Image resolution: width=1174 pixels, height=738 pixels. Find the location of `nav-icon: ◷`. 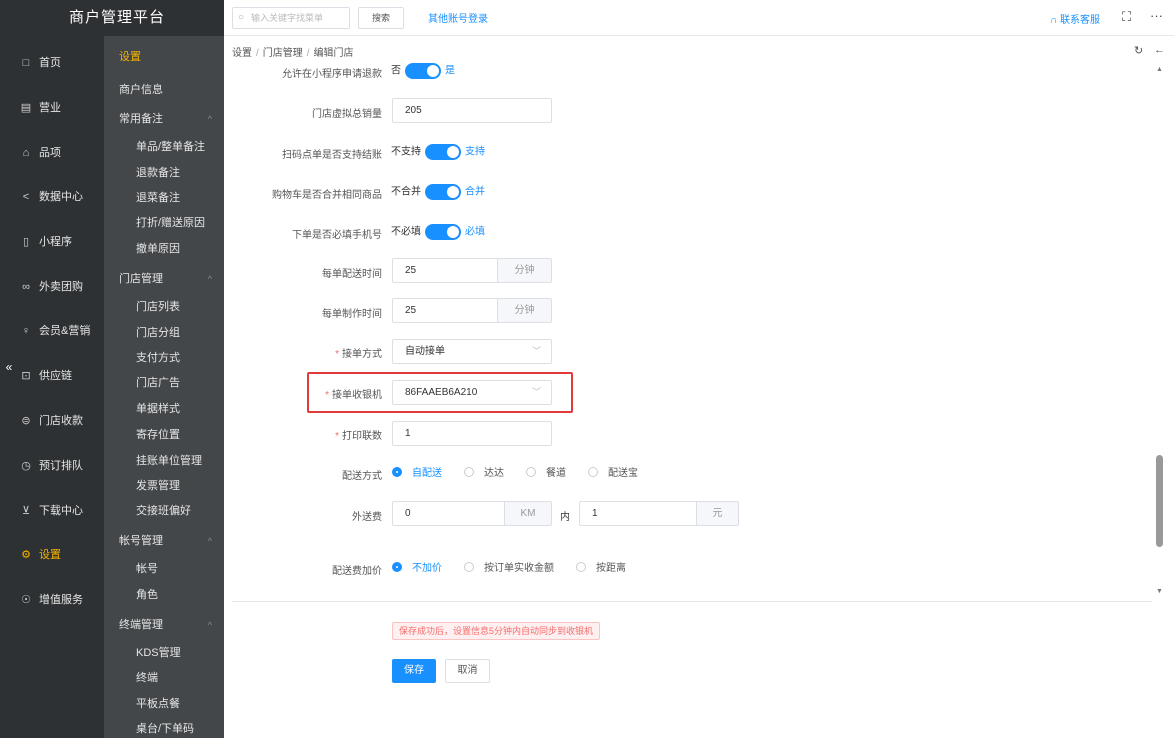

nav-icon: ◷ is located at coordinates (26, 466).